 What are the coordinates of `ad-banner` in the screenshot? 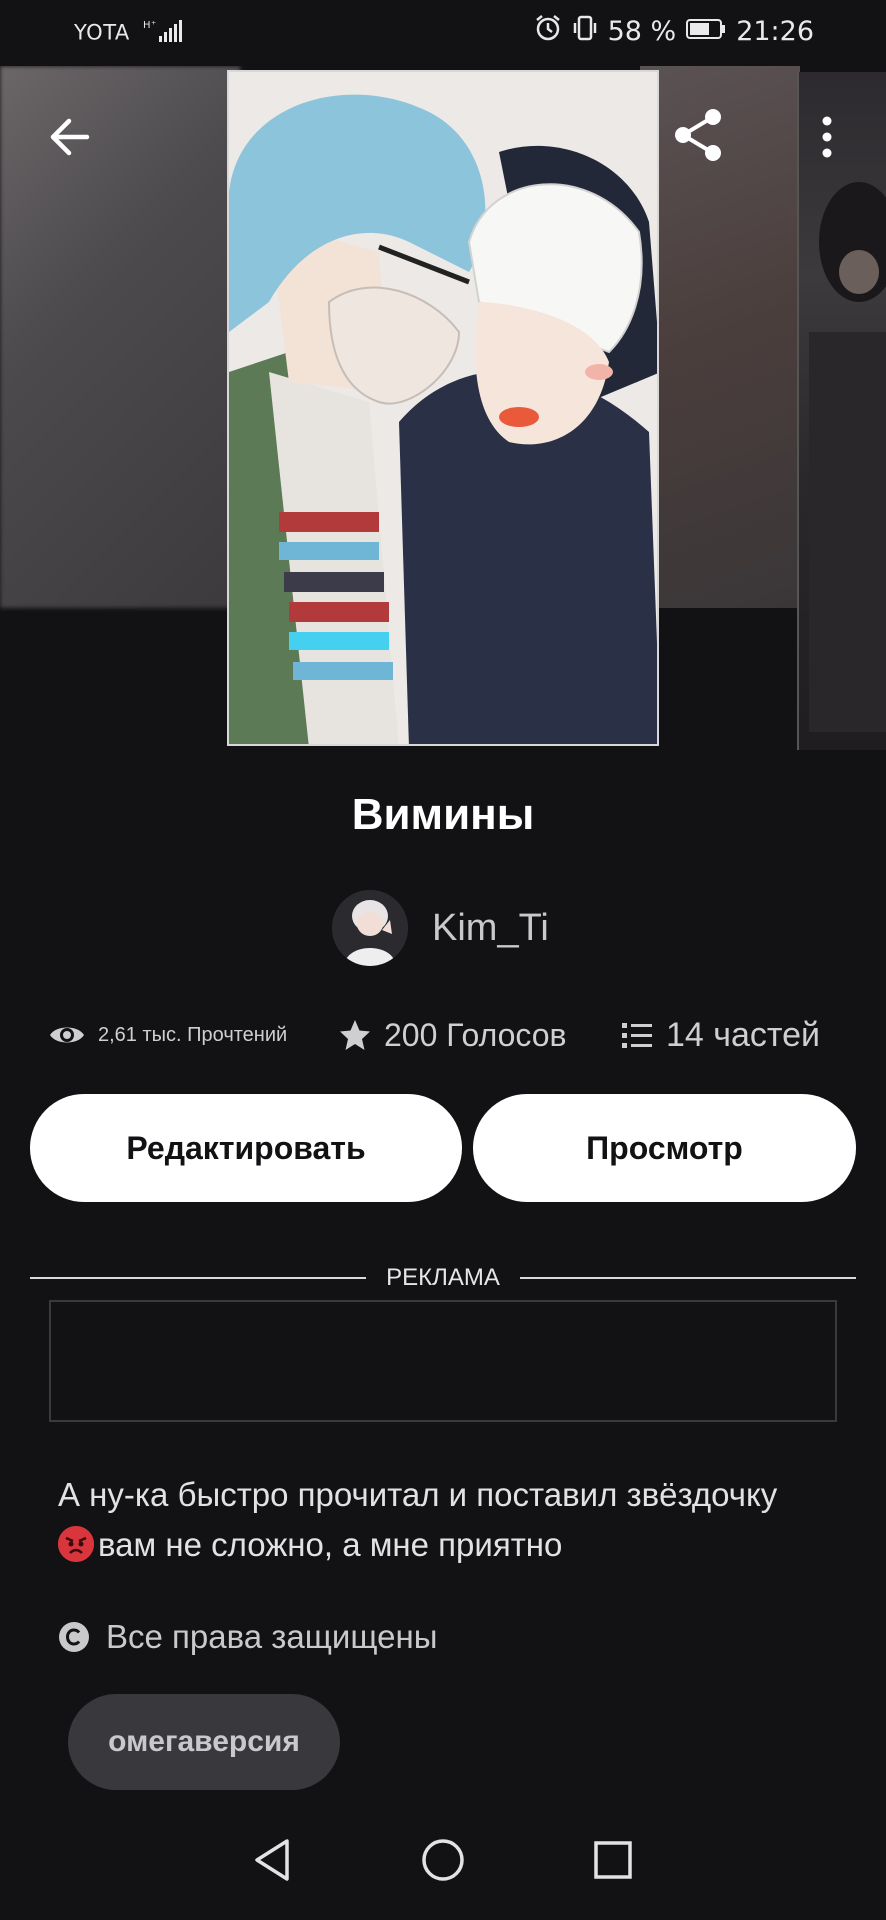 It's located at (443, 1361).